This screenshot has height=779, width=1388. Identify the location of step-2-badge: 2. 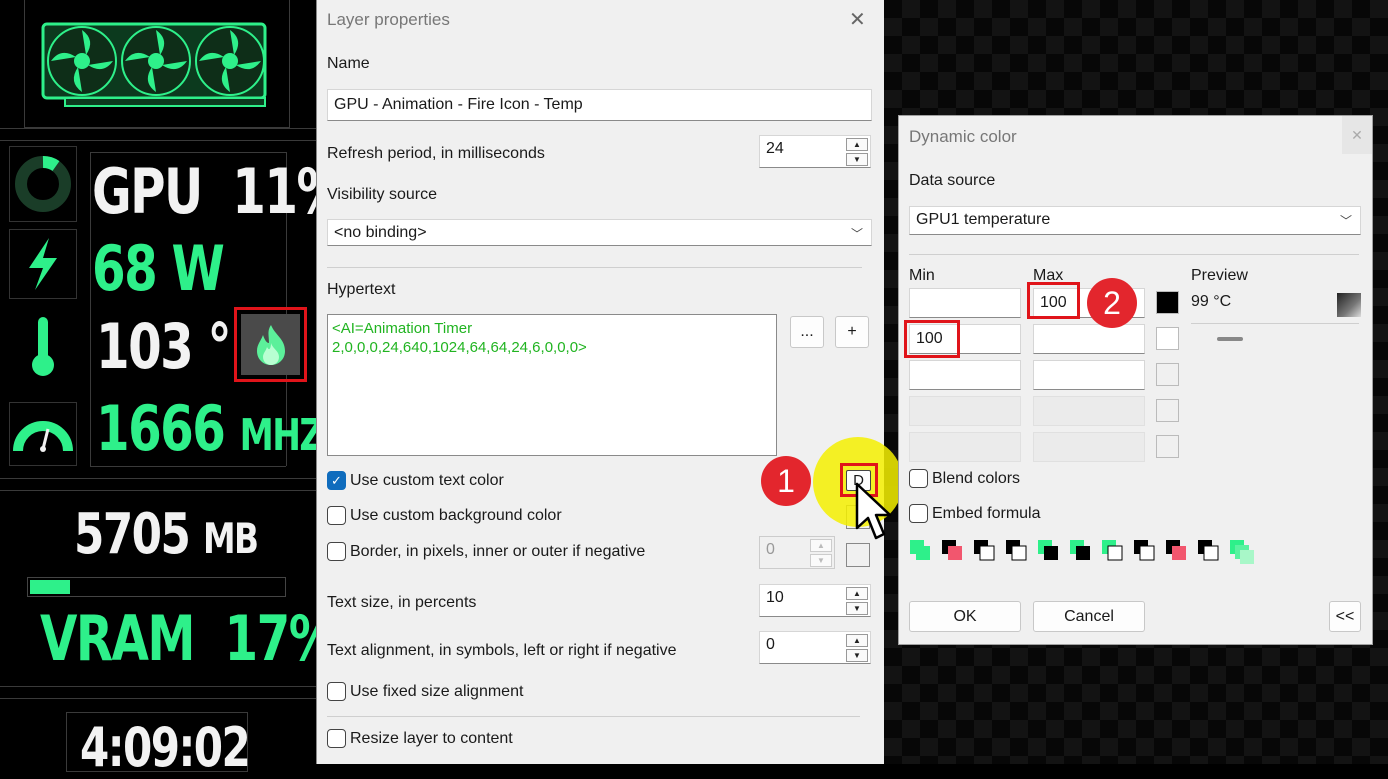
(1112, 303).